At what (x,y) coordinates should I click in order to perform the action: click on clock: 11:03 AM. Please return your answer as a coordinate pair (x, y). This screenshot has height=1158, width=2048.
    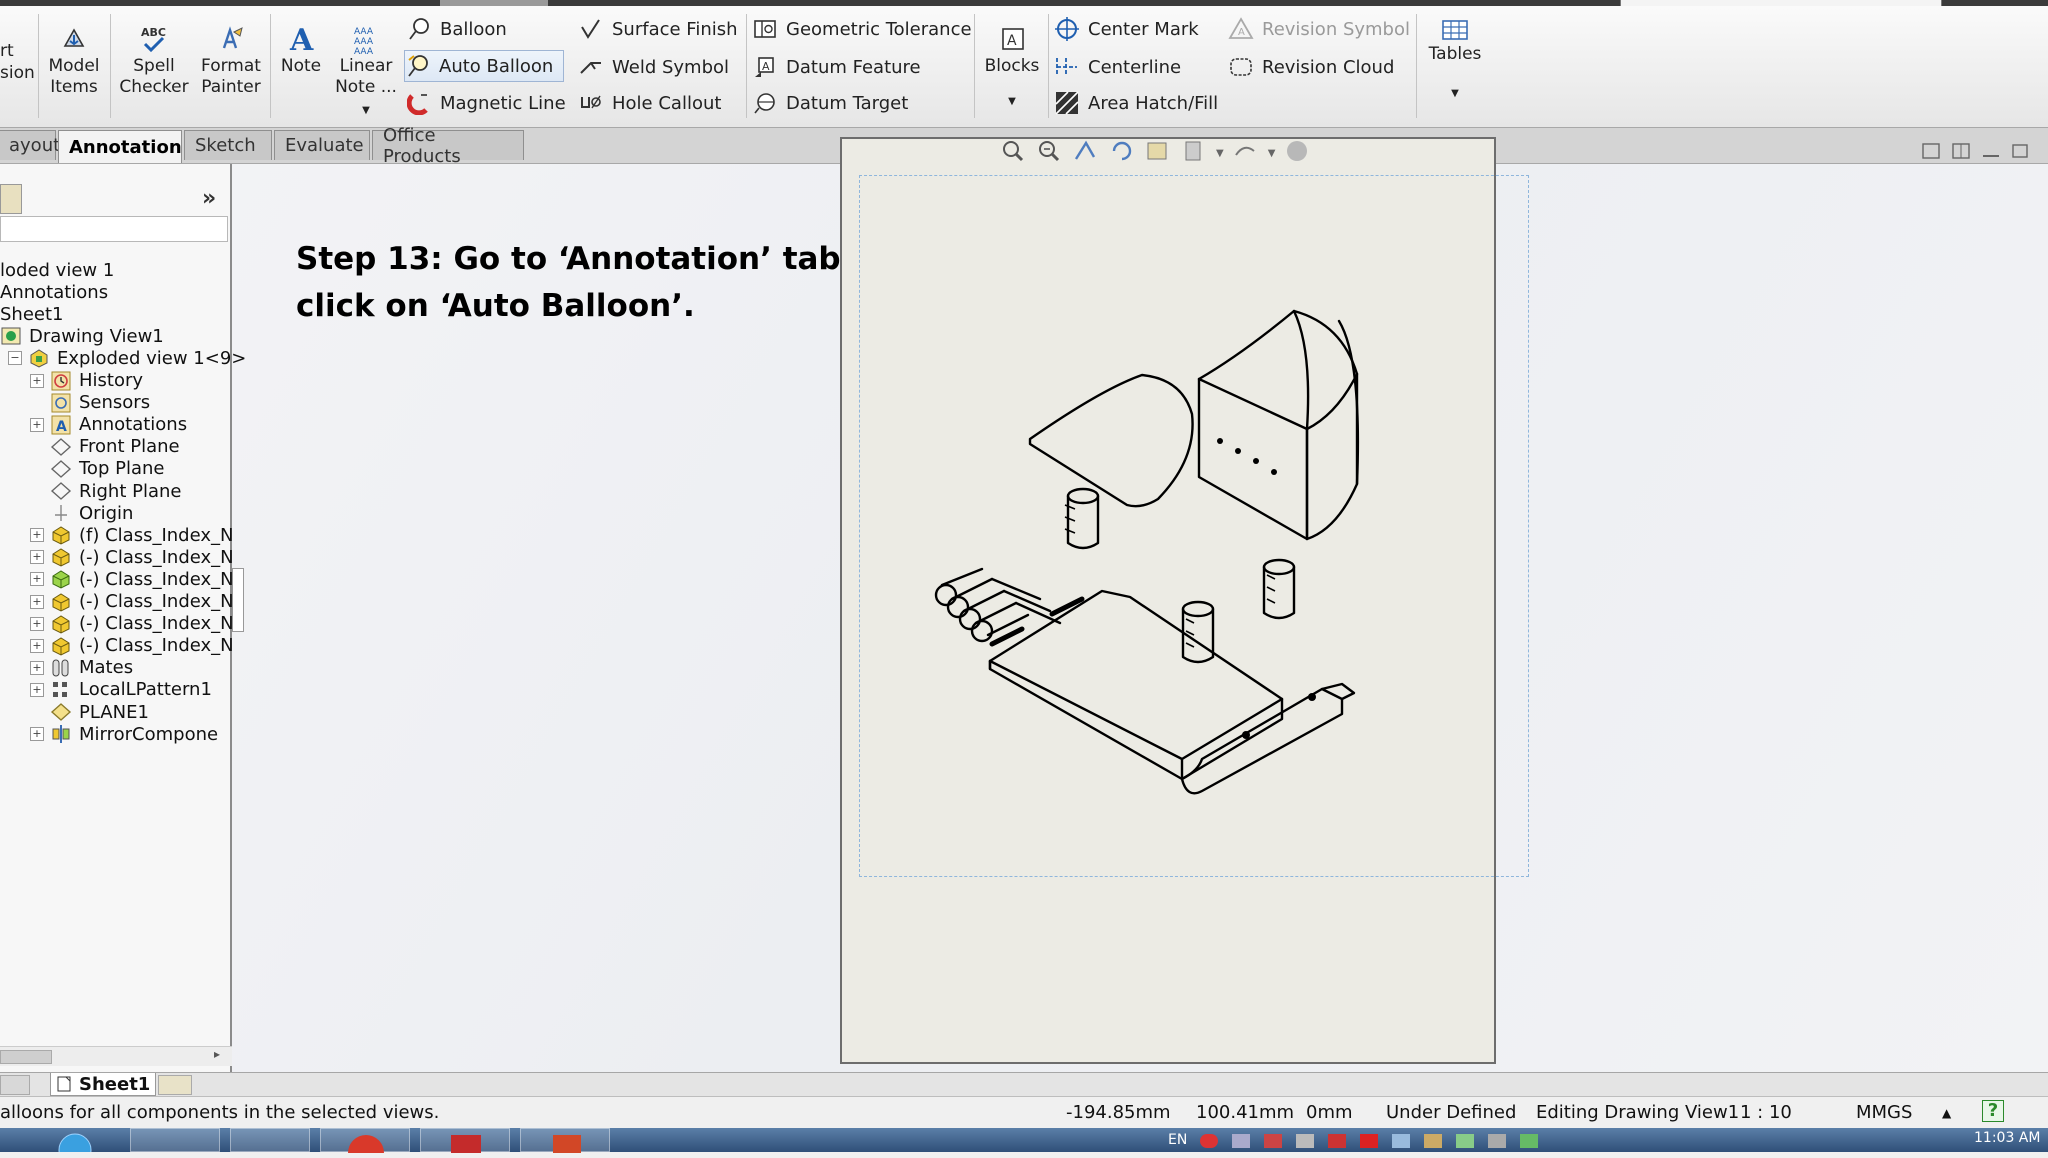
    Looking at the image, I should click on (2007, 1142).